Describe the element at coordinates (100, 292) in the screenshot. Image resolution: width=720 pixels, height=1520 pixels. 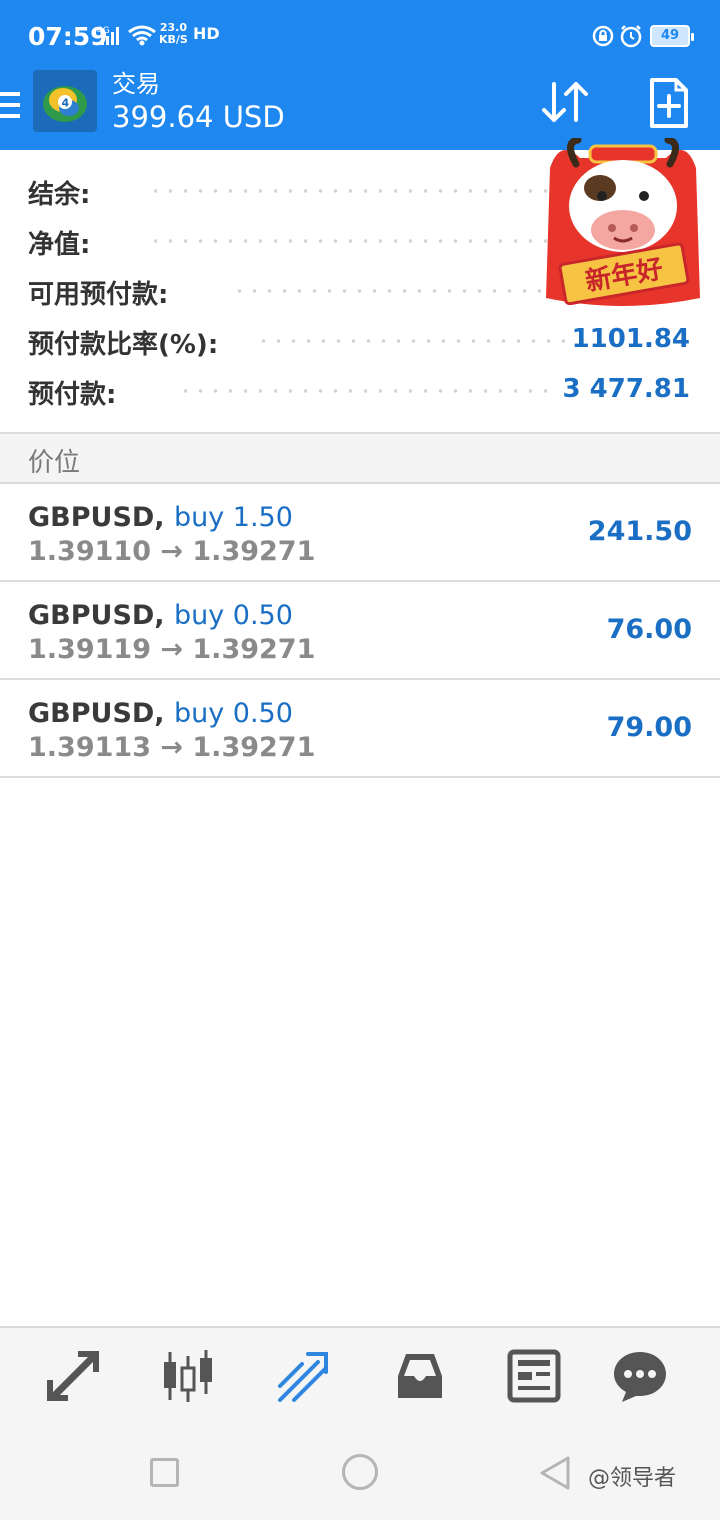
I see `summary-label: 可用预付款:` at that location.